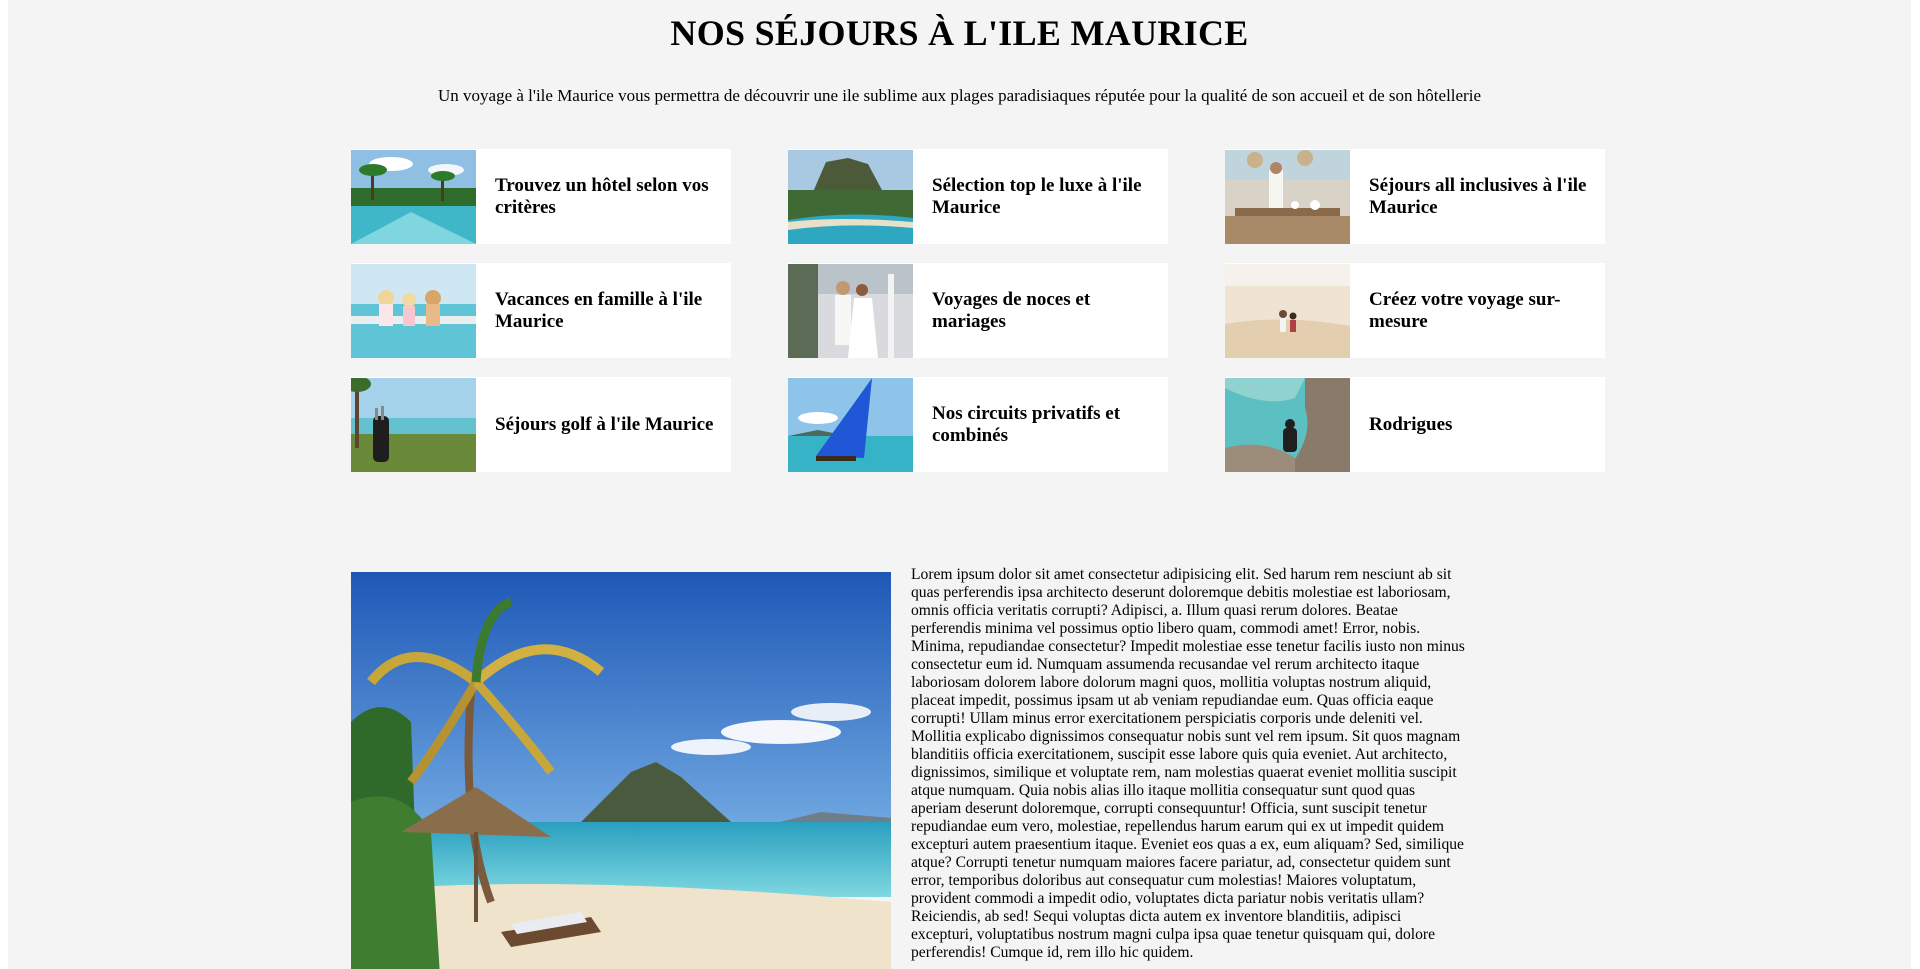 This screenshot has width=1920, height=969. What do you see at coordinates (413, 310) in the screenshot?
I see `children-pool-photo` at bounding box center [413, 310].